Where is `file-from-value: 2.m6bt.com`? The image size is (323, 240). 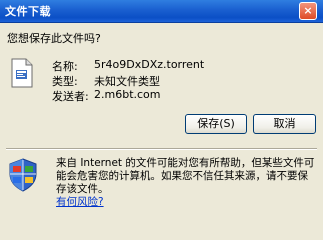 file-from-value: 2.m6bt.com is located at coordinates (127, 94).